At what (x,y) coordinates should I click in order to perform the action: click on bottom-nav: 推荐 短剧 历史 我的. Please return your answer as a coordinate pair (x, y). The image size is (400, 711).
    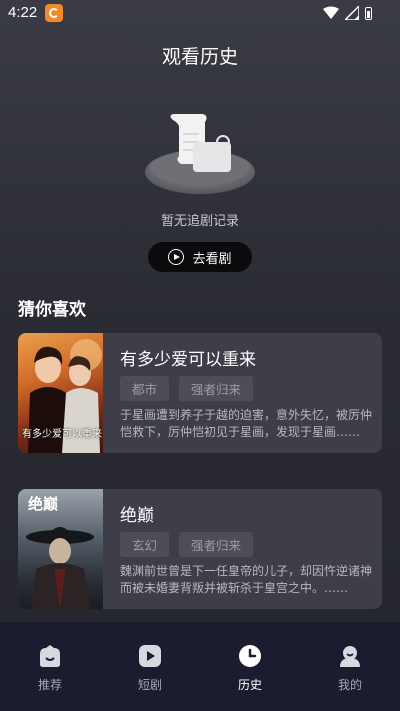
    Looking at the image, I should click on (200, 666).